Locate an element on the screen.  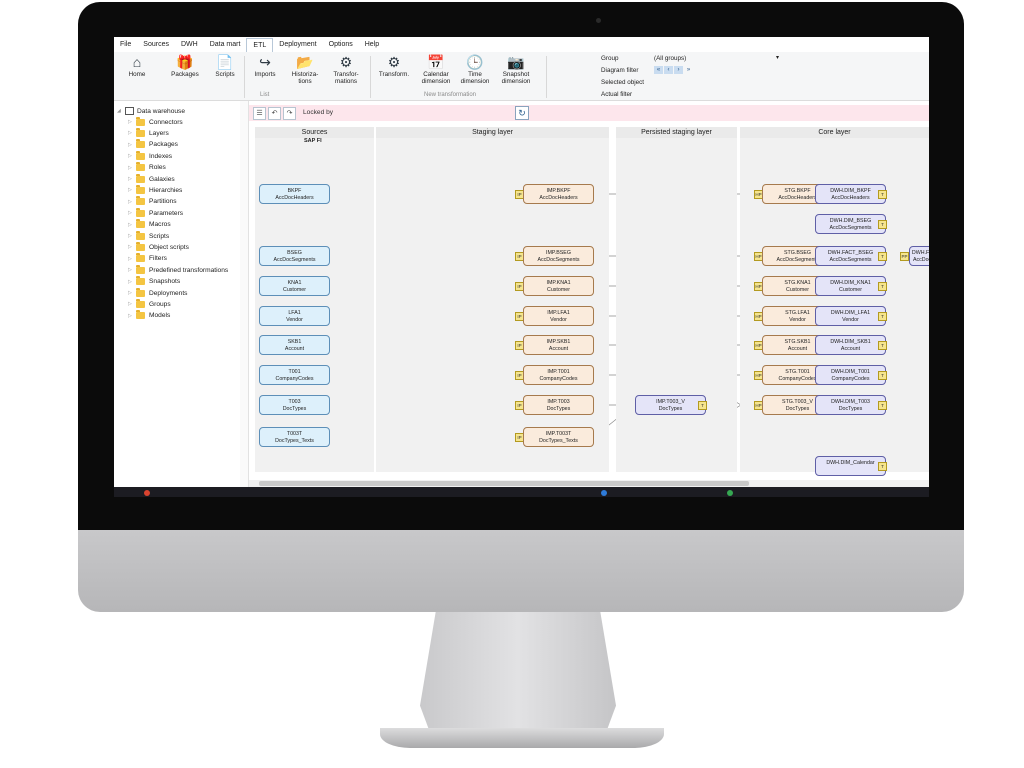
ribbon-button-8: 🕒 Time dimension is located at coordinates (475, 69).